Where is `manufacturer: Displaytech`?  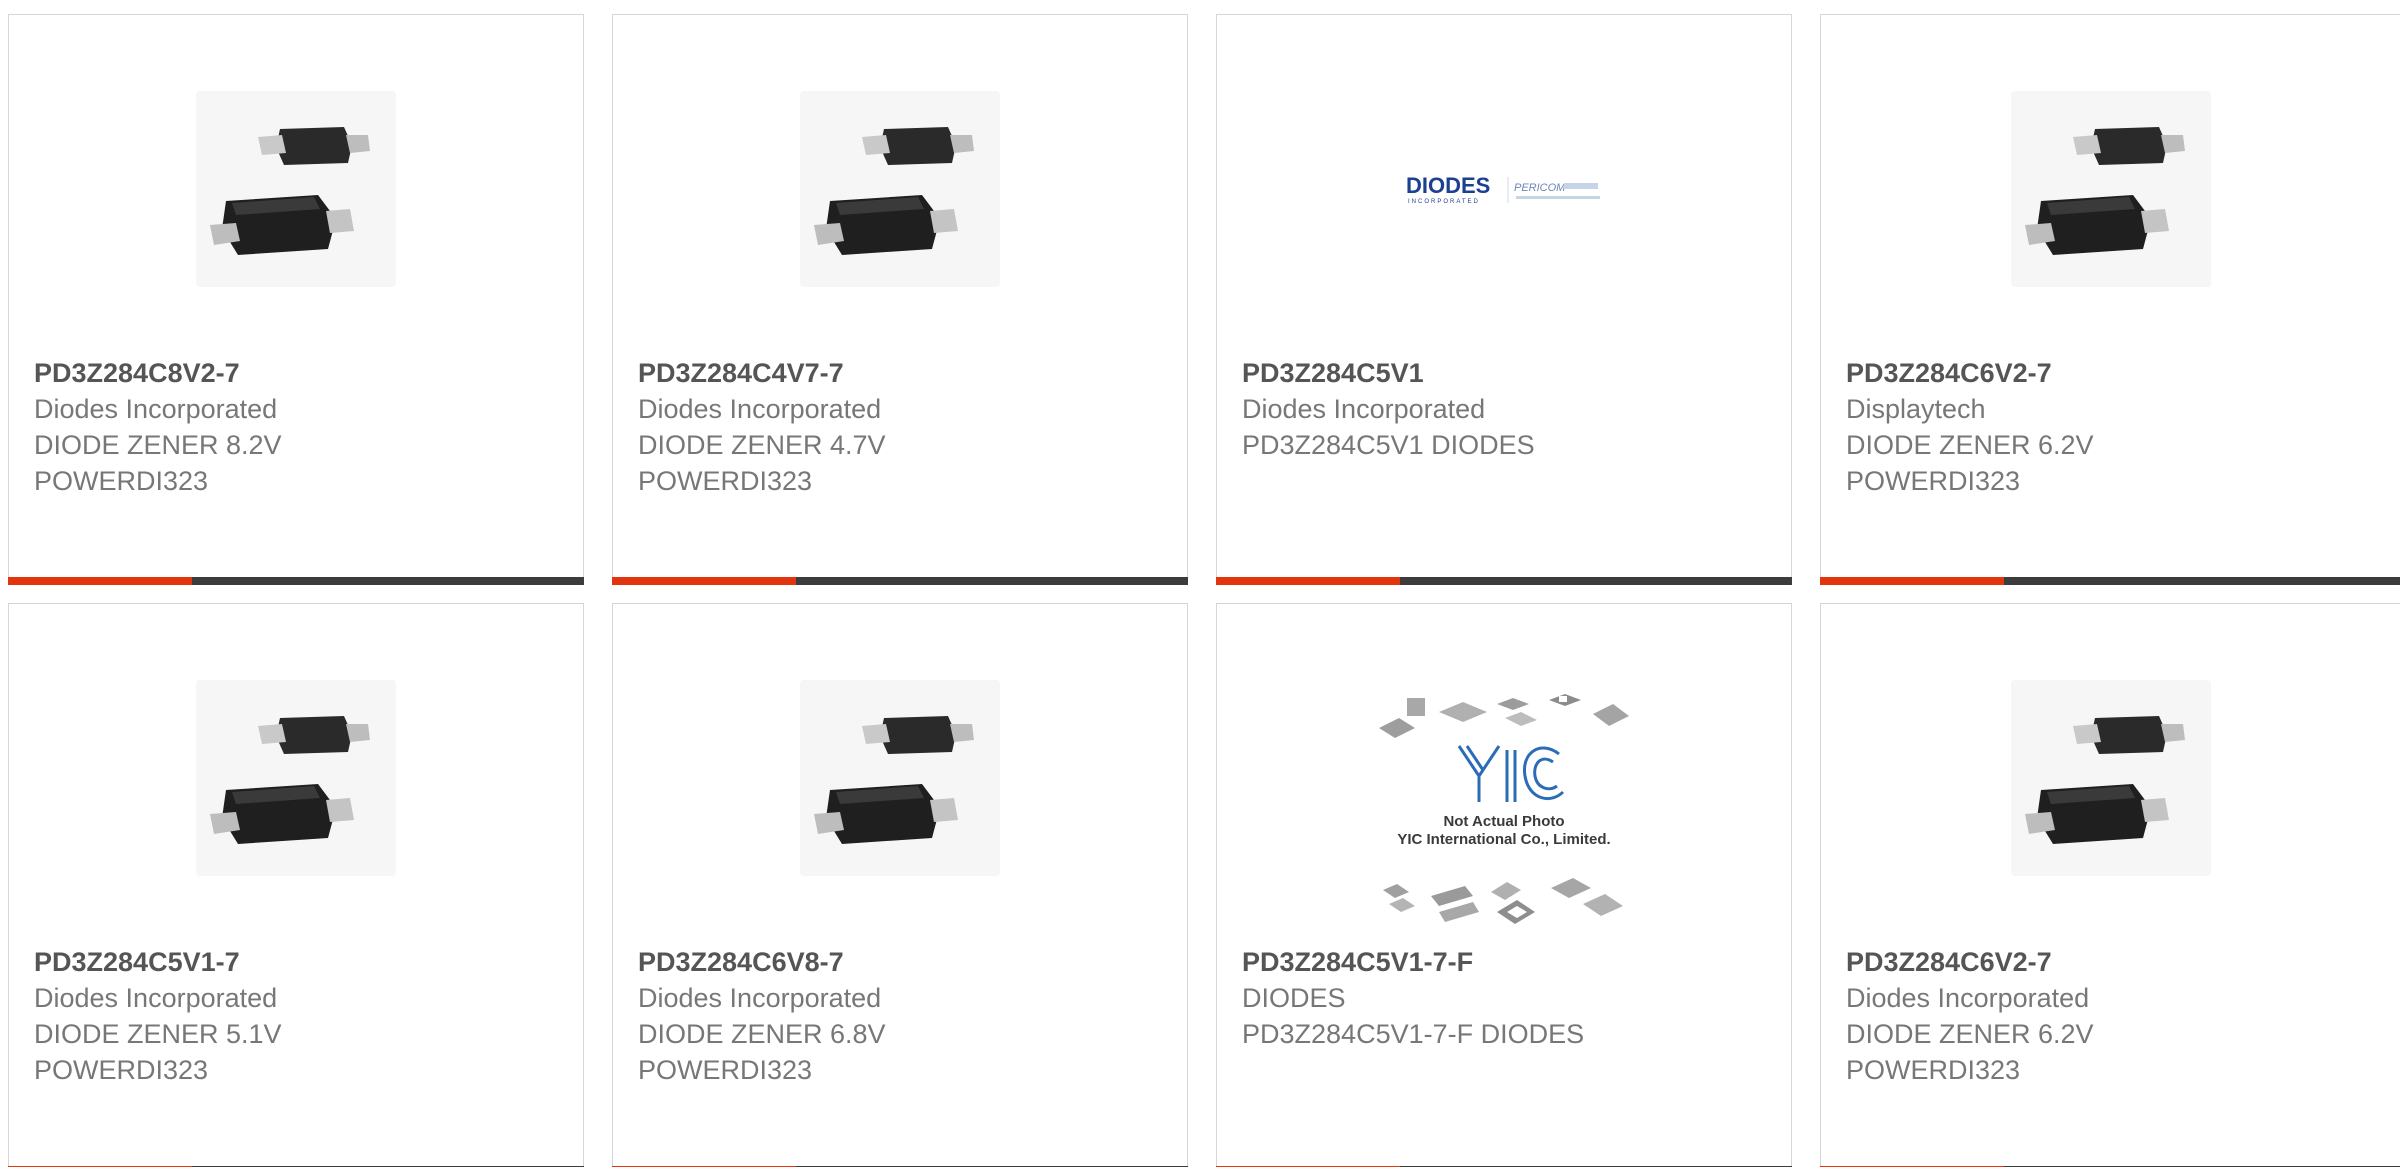 manufacturer: Displaytech is located at coordinates (1916, 409).